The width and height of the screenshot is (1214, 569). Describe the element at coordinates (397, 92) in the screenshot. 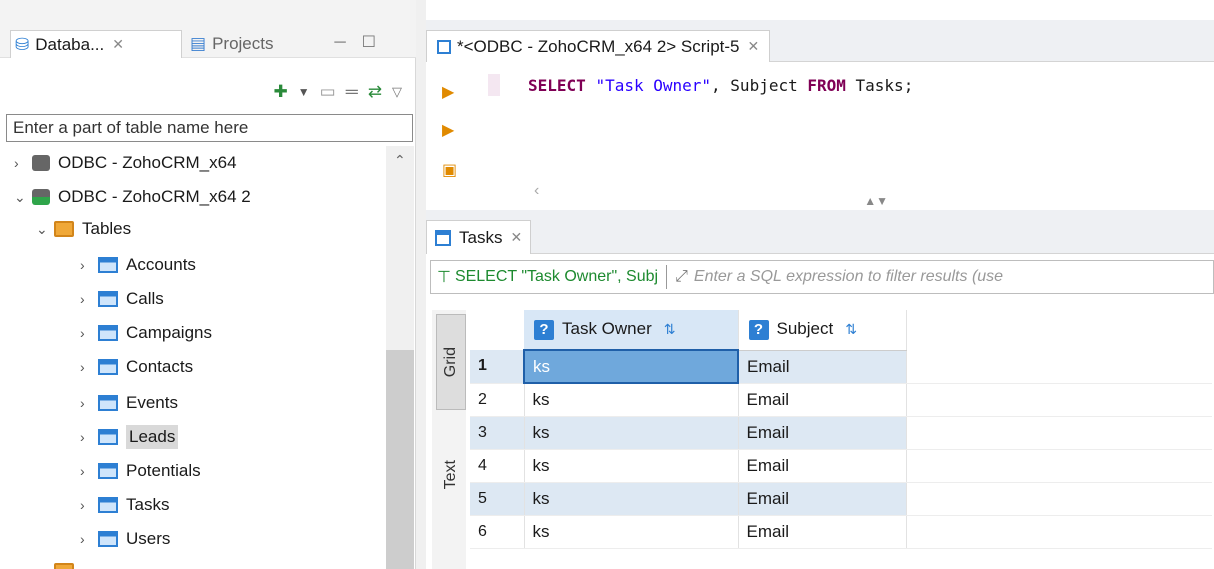

I see `view-menu-icon: ▽` at that location.